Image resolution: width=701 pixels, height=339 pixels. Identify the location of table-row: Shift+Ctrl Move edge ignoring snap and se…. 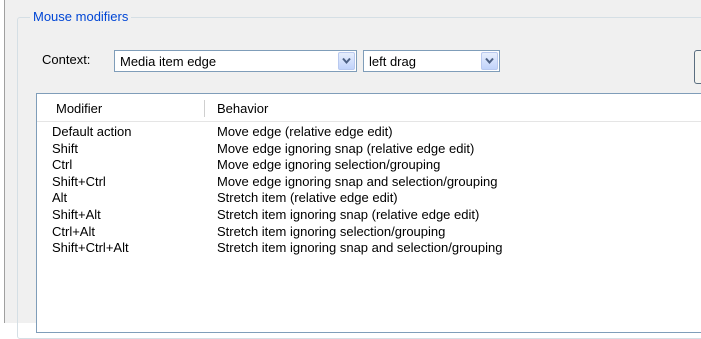
(369, 182).